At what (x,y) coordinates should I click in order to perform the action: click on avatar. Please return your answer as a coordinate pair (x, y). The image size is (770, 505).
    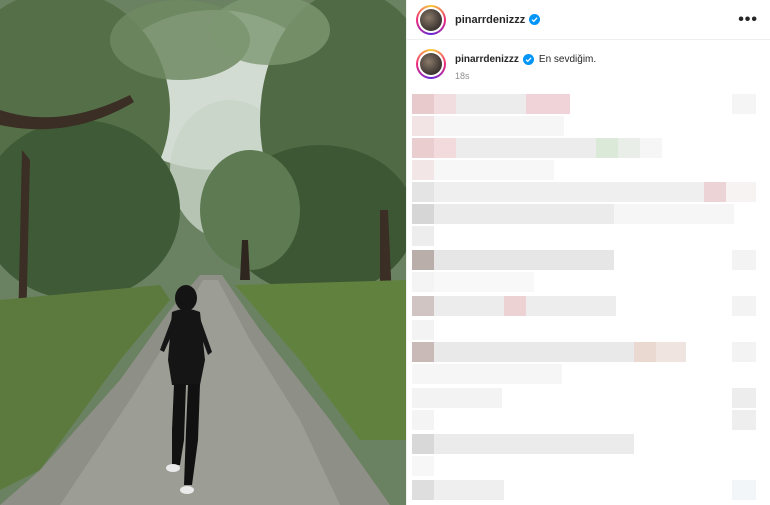
    Looking at the image, I should click on (431, 19).